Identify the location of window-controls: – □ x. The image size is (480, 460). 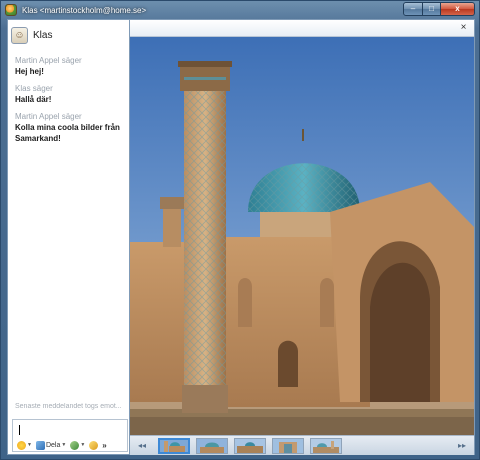
(439, 9).